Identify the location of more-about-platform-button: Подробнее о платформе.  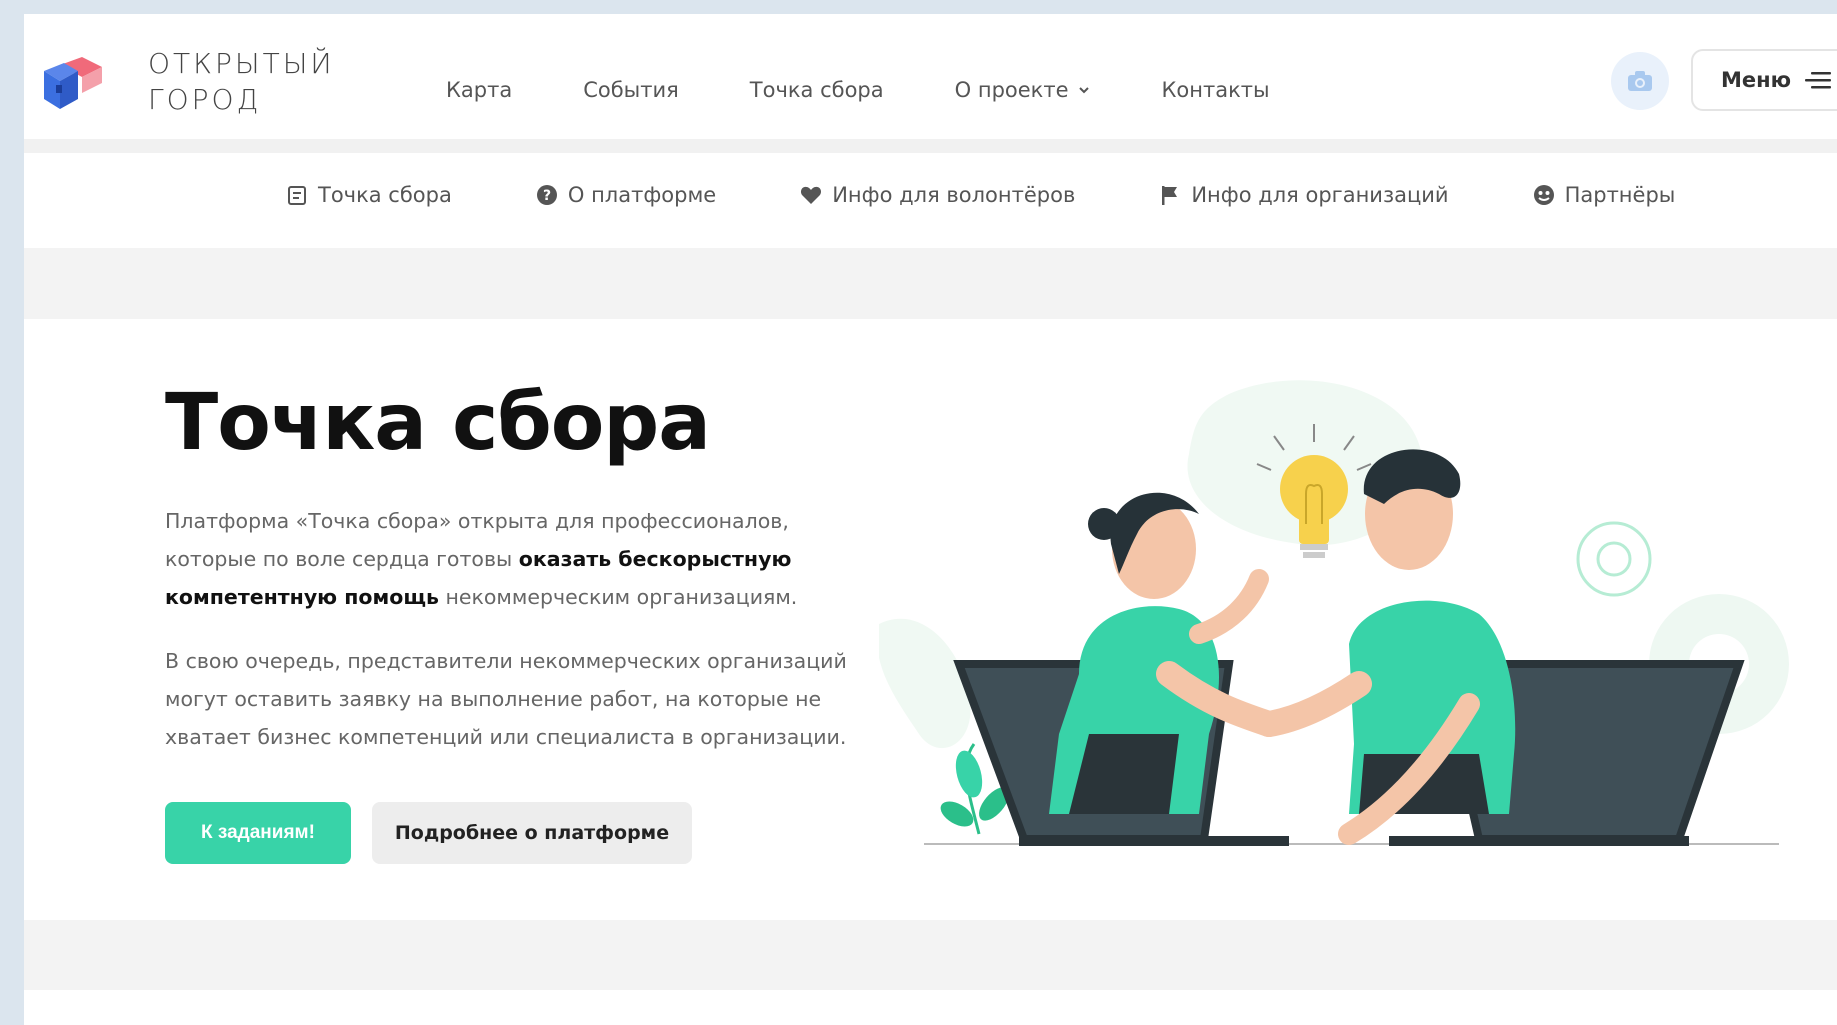
(532, 833).